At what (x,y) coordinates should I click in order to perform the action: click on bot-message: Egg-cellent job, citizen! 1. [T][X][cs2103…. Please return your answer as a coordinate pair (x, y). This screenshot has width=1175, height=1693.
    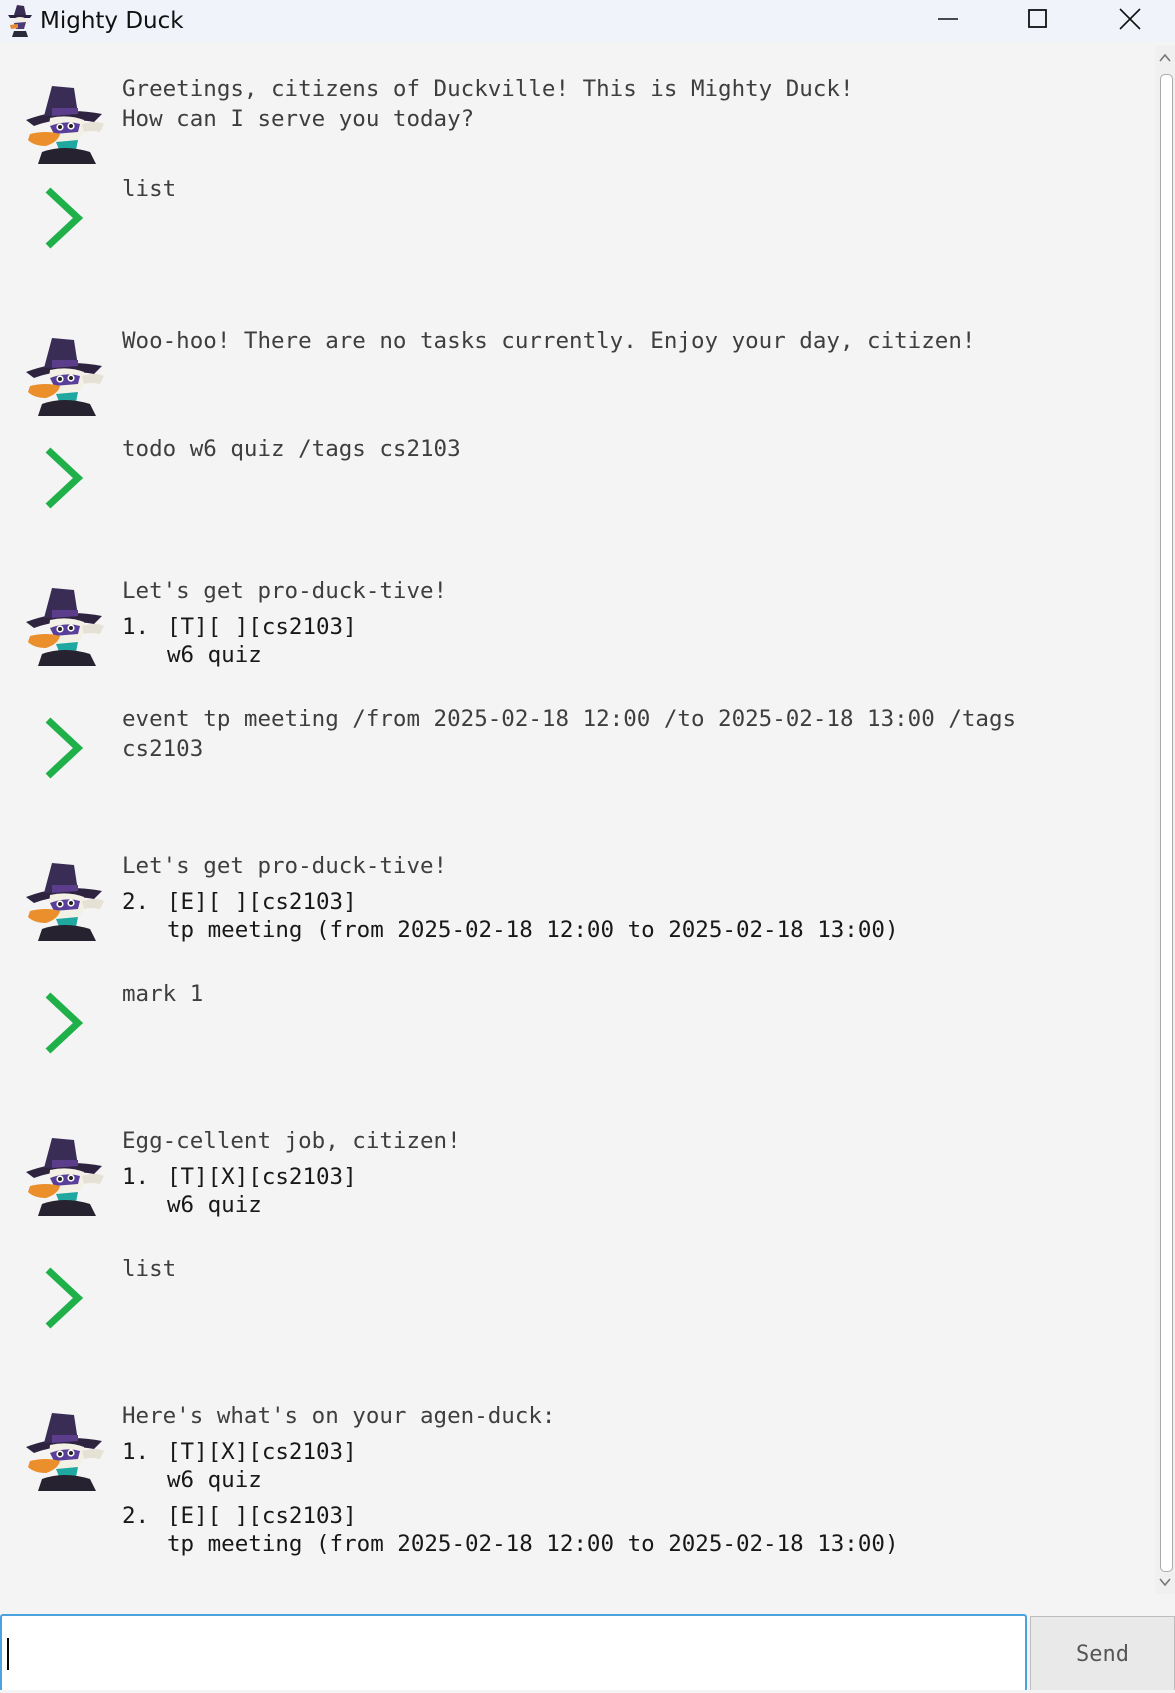
    Looking at the image, I should click on (622, 1172).